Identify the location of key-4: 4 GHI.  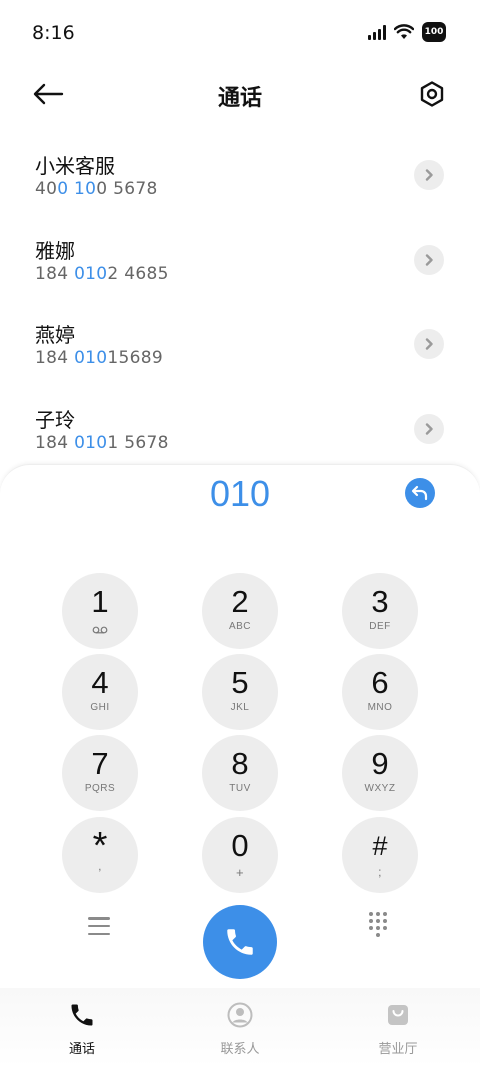
(100, 692).